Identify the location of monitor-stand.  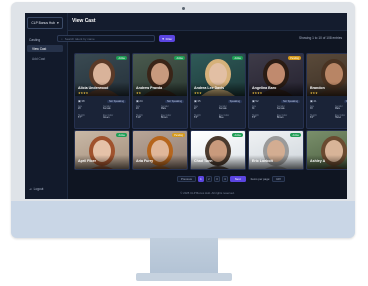
(184, 256).